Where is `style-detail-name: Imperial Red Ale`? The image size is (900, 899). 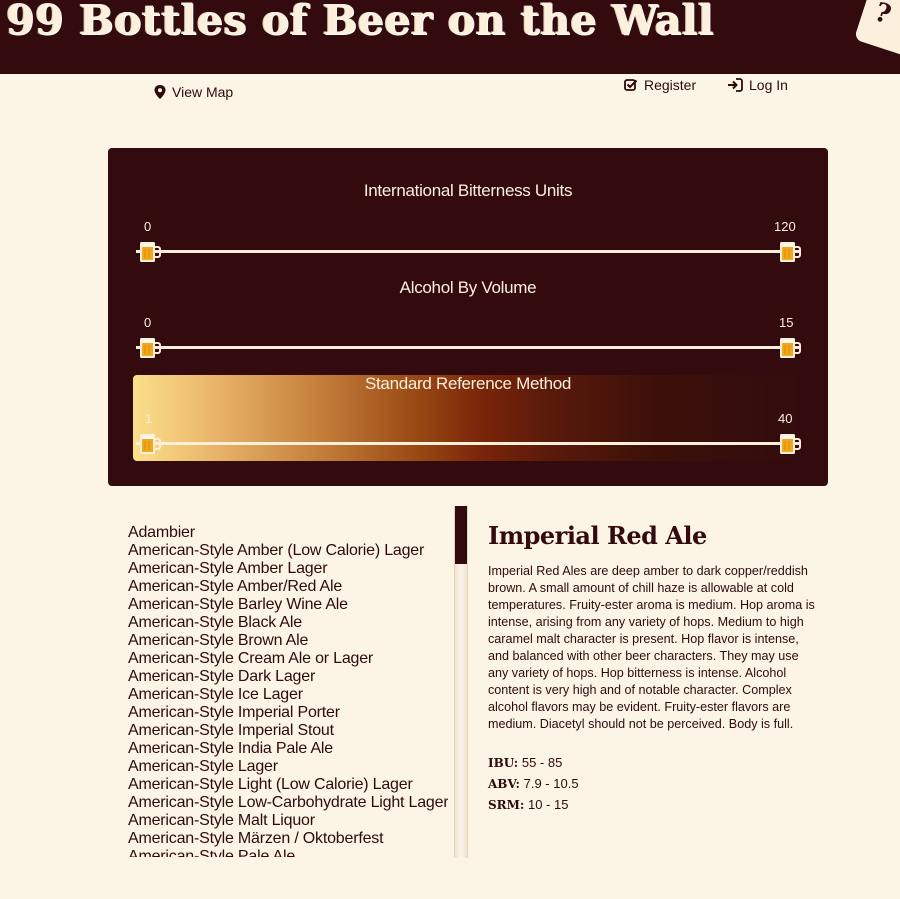 style-detail-name: Imperial Red Ale is located at coordinates (597, 535).